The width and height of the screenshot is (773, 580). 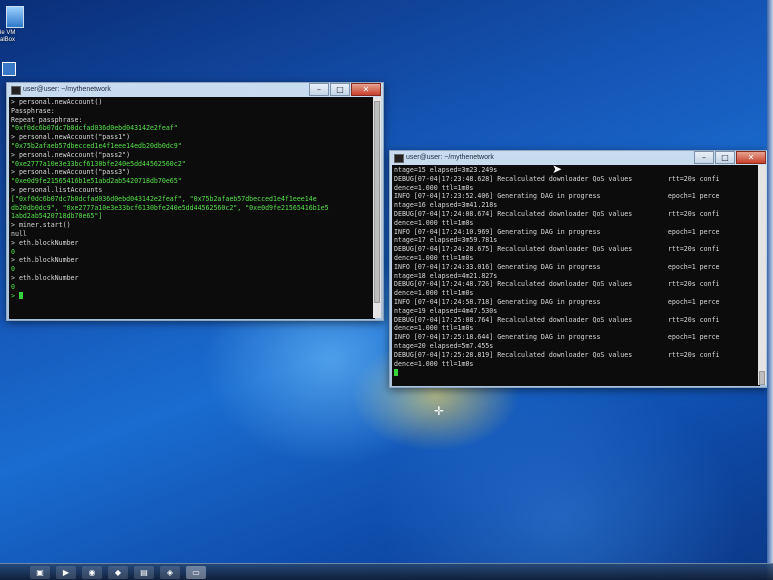 I want to click on terminal-line: Repeat passphrase:, so click(x=47, y=119).